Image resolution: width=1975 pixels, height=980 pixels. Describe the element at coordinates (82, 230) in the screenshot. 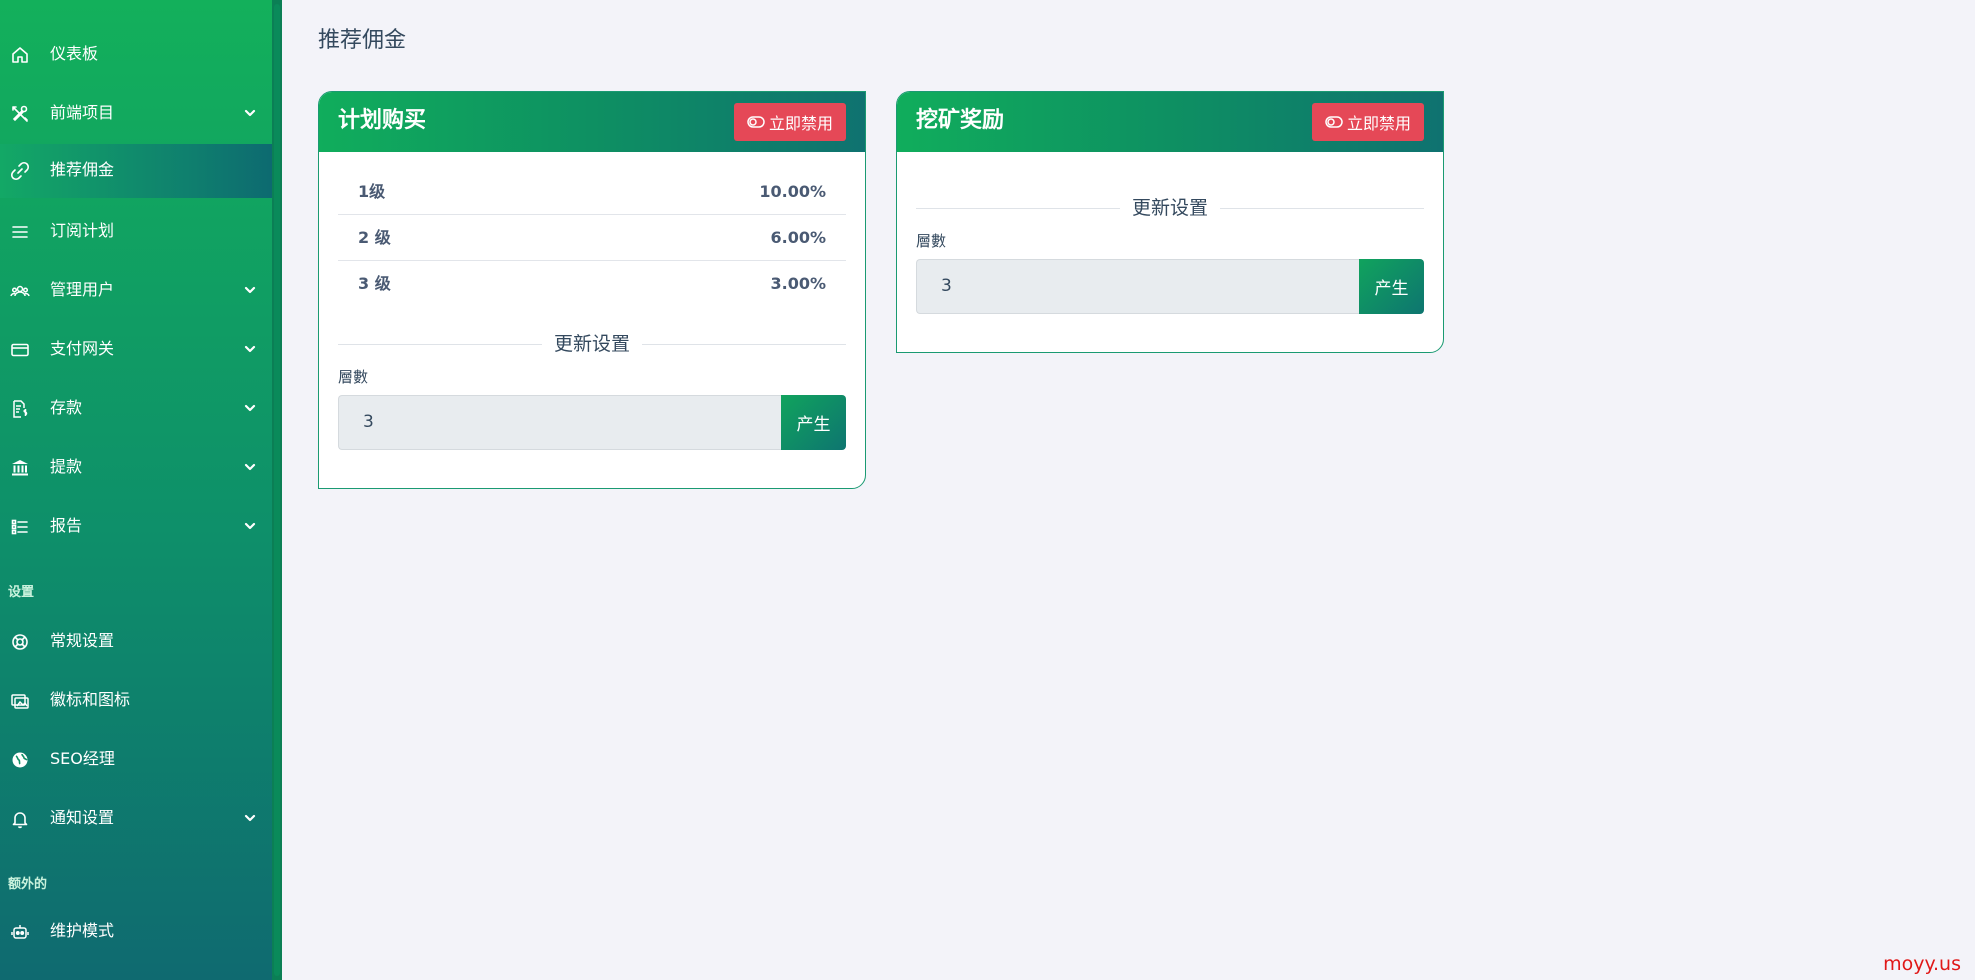

I see `sidebar-item-label: 订阅计划` at that location.